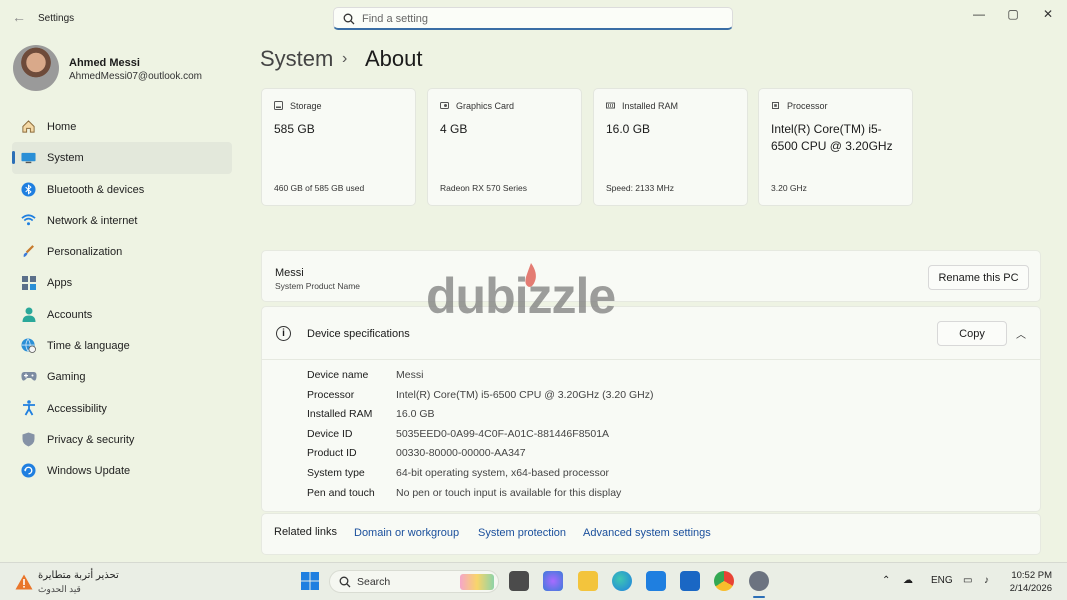 This screenshot has height=600, width=1067. Describe the element at coordinates (122, 189) in the screenshot. I see `sidebar-item-bluetooth-devices: Bluetooth & devices` at that location.